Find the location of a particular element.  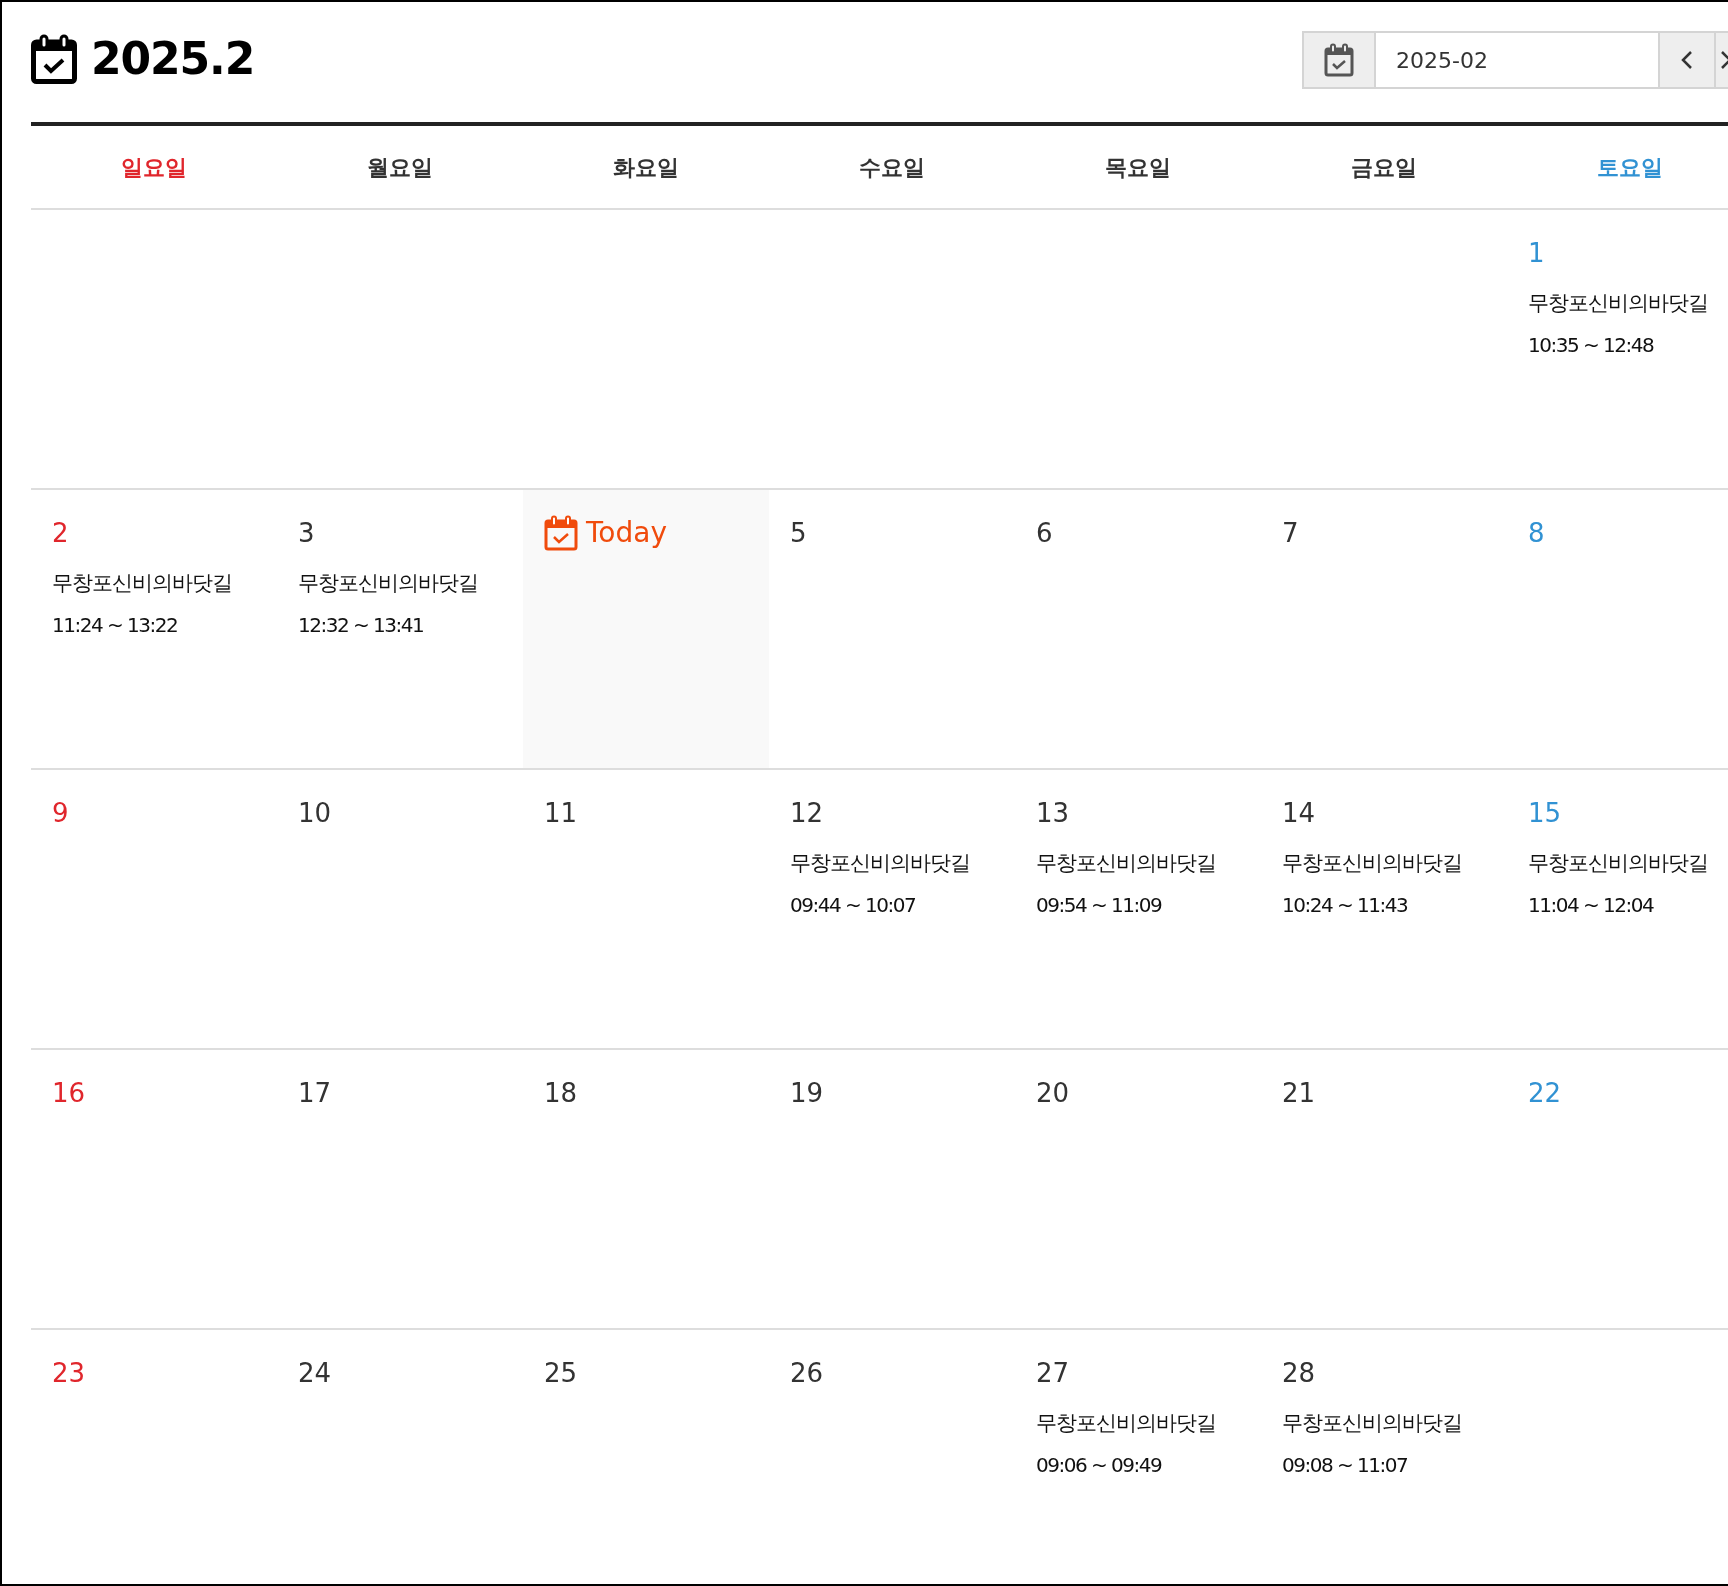

day-number: 18 is located at coordinates (561, 1093).